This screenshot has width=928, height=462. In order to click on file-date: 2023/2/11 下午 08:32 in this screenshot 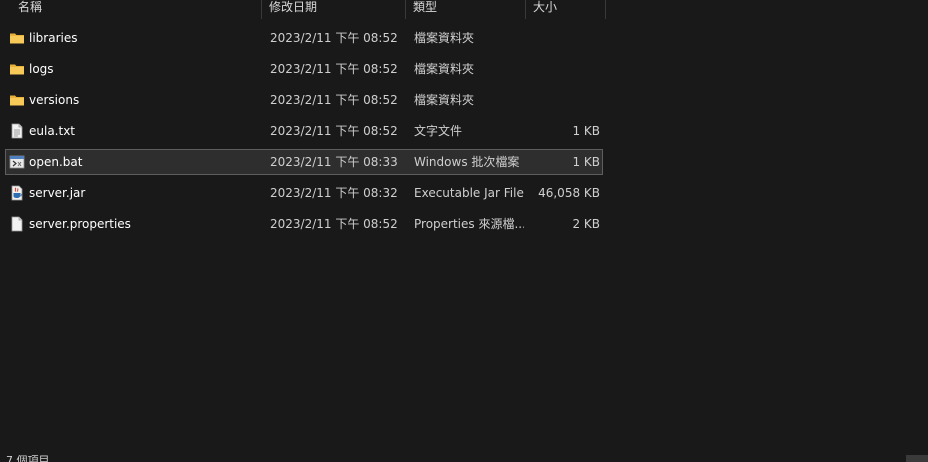, I will do `click(334, 193)`.